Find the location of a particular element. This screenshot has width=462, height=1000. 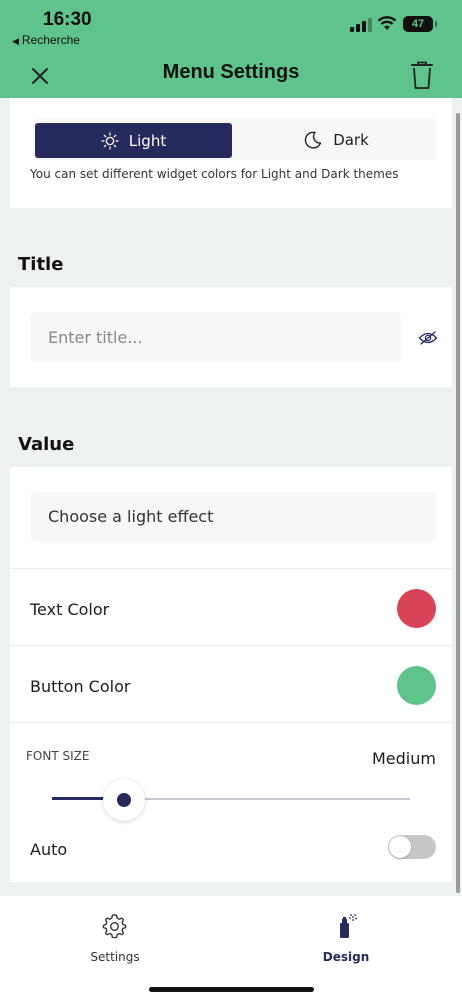

title-input is located at coordinates (215, 337).